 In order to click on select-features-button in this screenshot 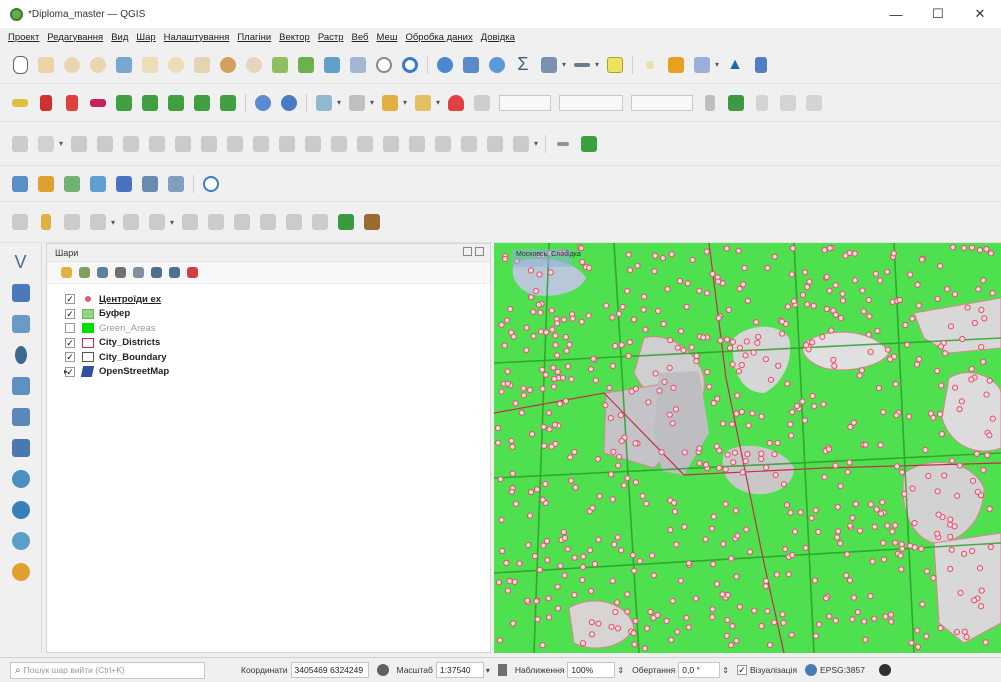, I will do `click(650, 65)`.